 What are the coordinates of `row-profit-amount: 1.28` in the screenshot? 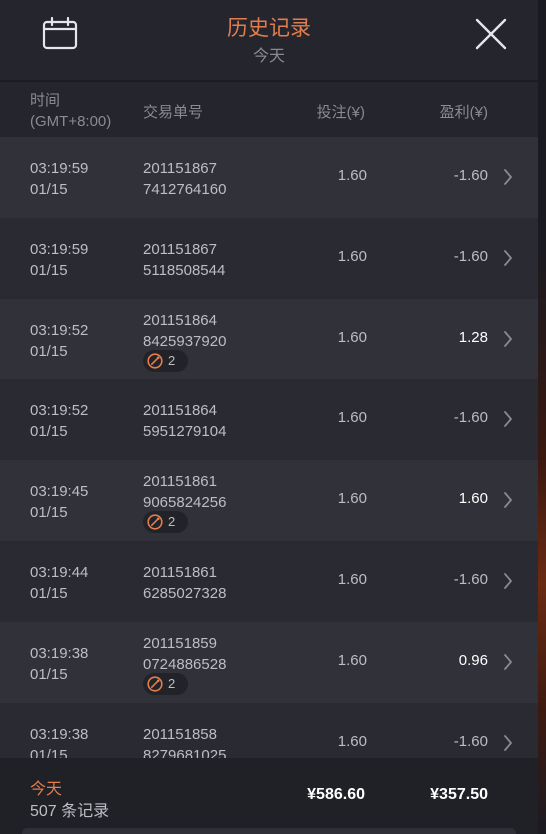 It's located at (473, 337).